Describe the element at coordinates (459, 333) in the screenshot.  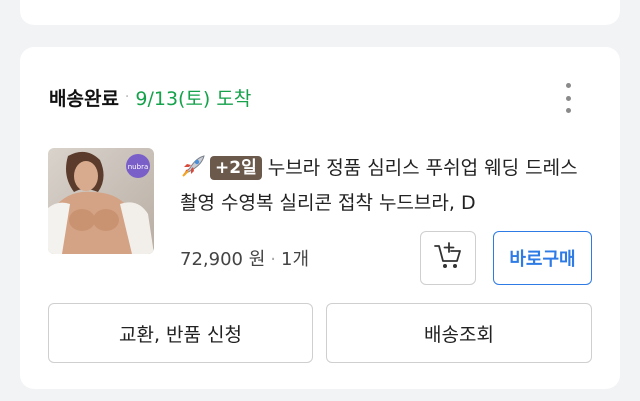
I see `track-delivery-button: 배송조회` at that location.